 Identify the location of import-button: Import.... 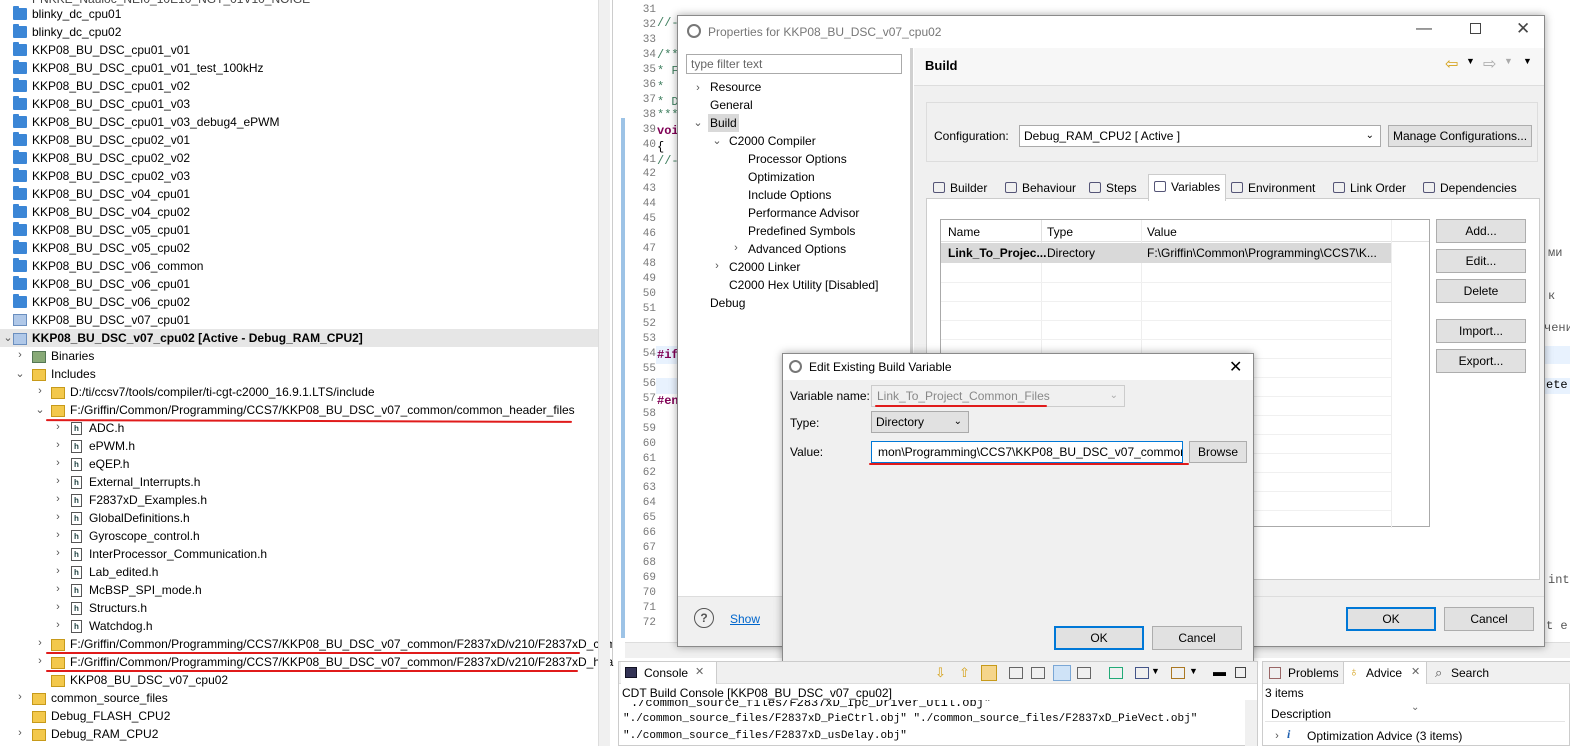
(1481, 331).